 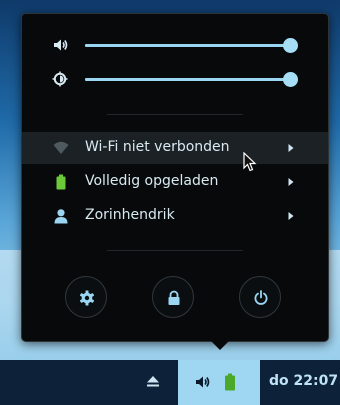 I want to click on lock-icon, so click(x=174, y=297).